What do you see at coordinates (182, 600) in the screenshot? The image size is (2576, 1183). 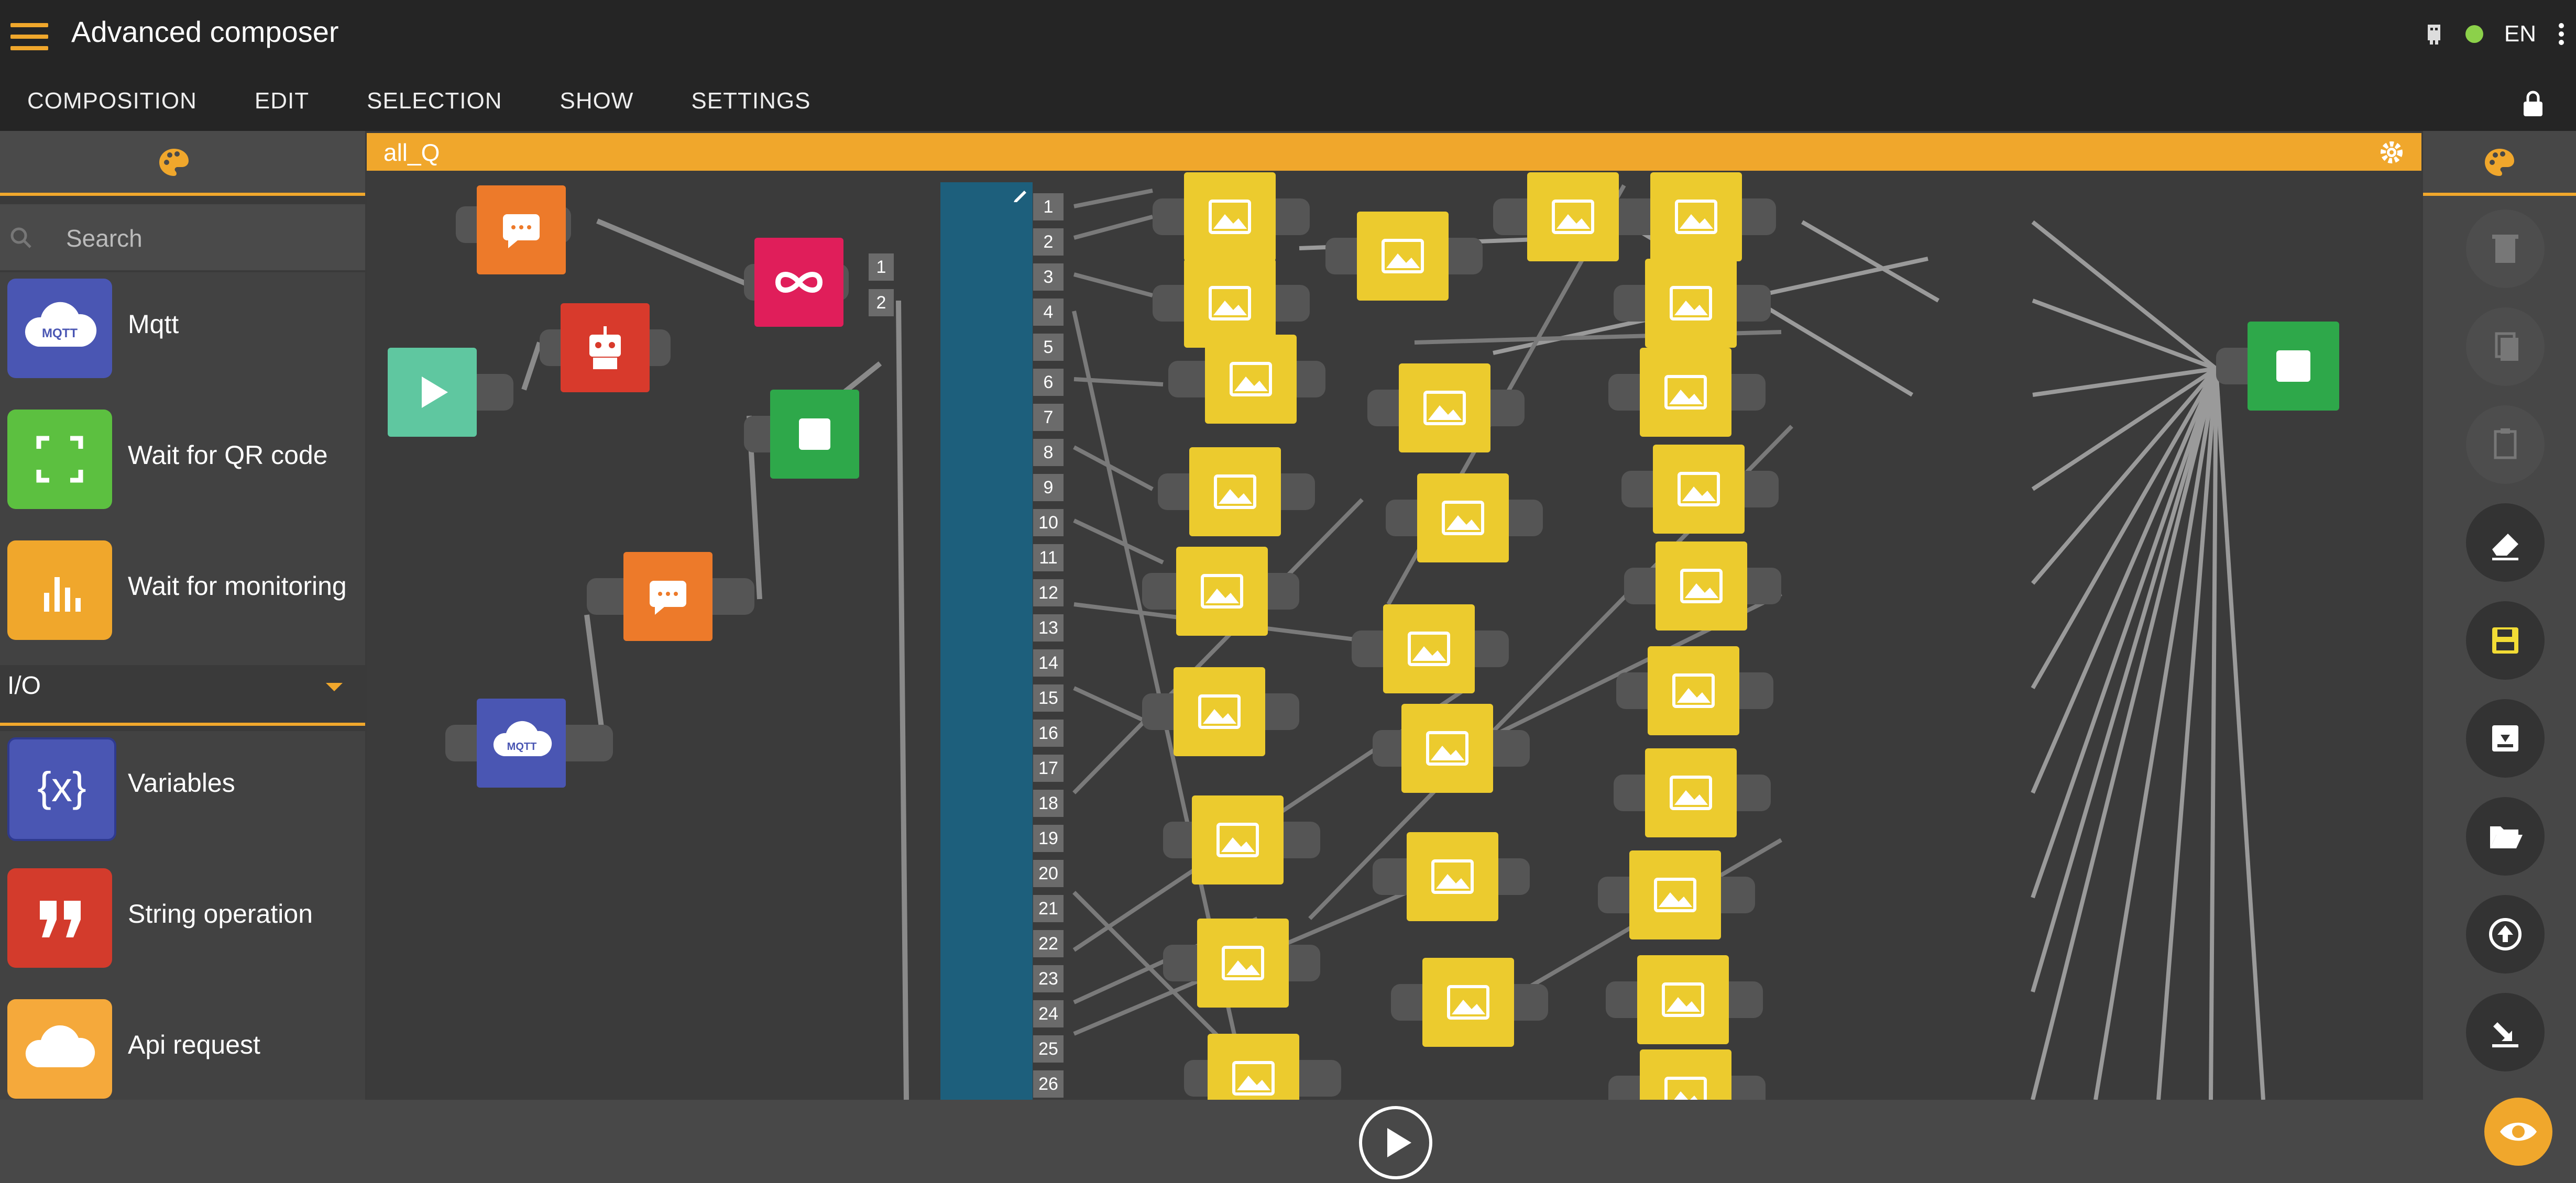 I see `palette-item-wait-monitoring: Wait for monitoring` at bounding box center [182, 600].